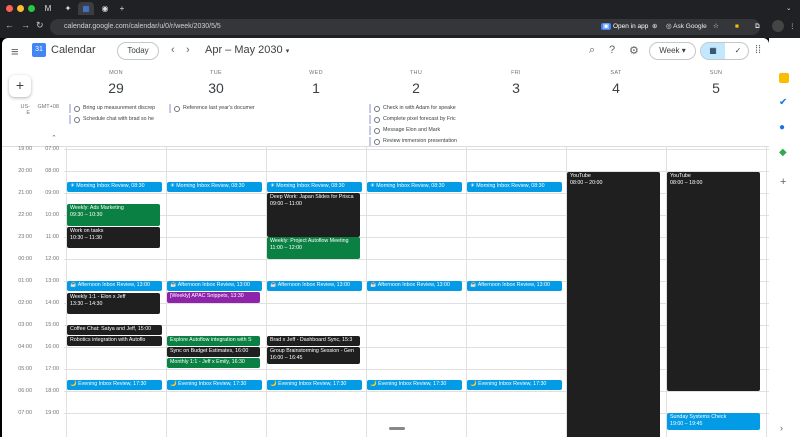 Image resolution: width=800 pixels, height=437 pixels. Describe the element at coordinates (115, 119) in the screenshot. I see `allday-task: Schedule chat with brad so he` at that location.